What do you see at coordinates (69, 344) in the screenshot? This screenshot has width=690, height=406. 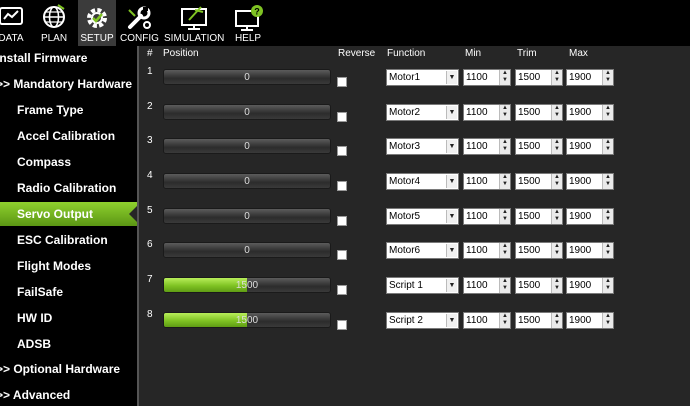 I see `sidebar-item-adsb: ADSB` at bounding box center [69, 344].